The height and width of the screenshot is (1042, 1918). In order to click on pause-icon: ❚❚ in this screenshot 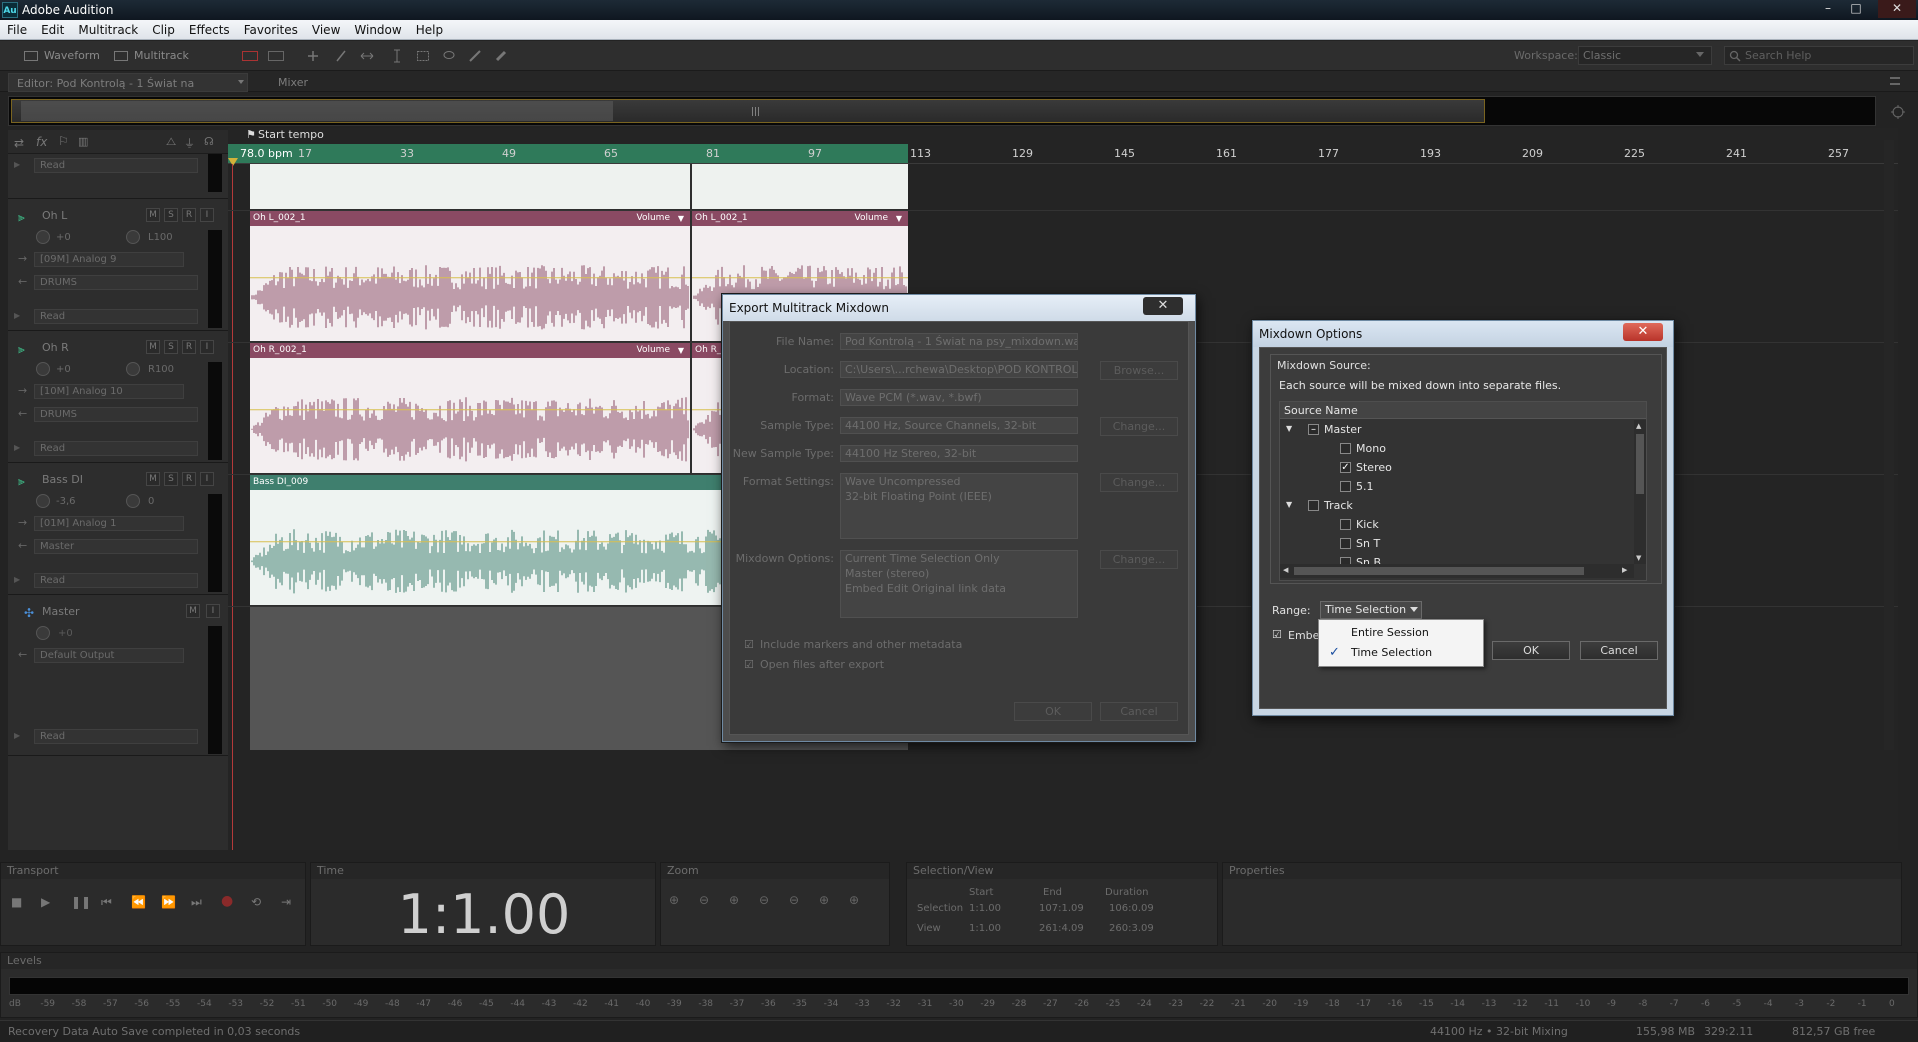, I will do `click(81, 902)`.